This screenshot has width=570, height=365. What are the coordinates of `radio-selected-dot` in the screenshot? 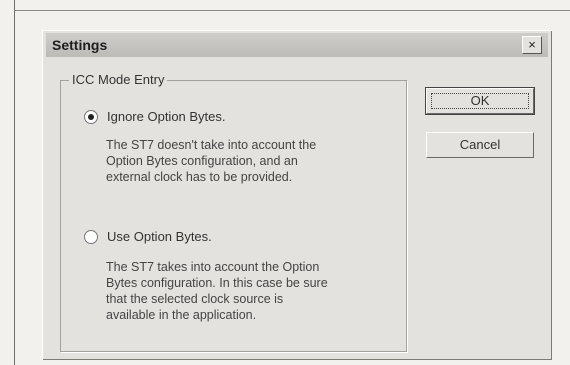 It's located at (91, 116).